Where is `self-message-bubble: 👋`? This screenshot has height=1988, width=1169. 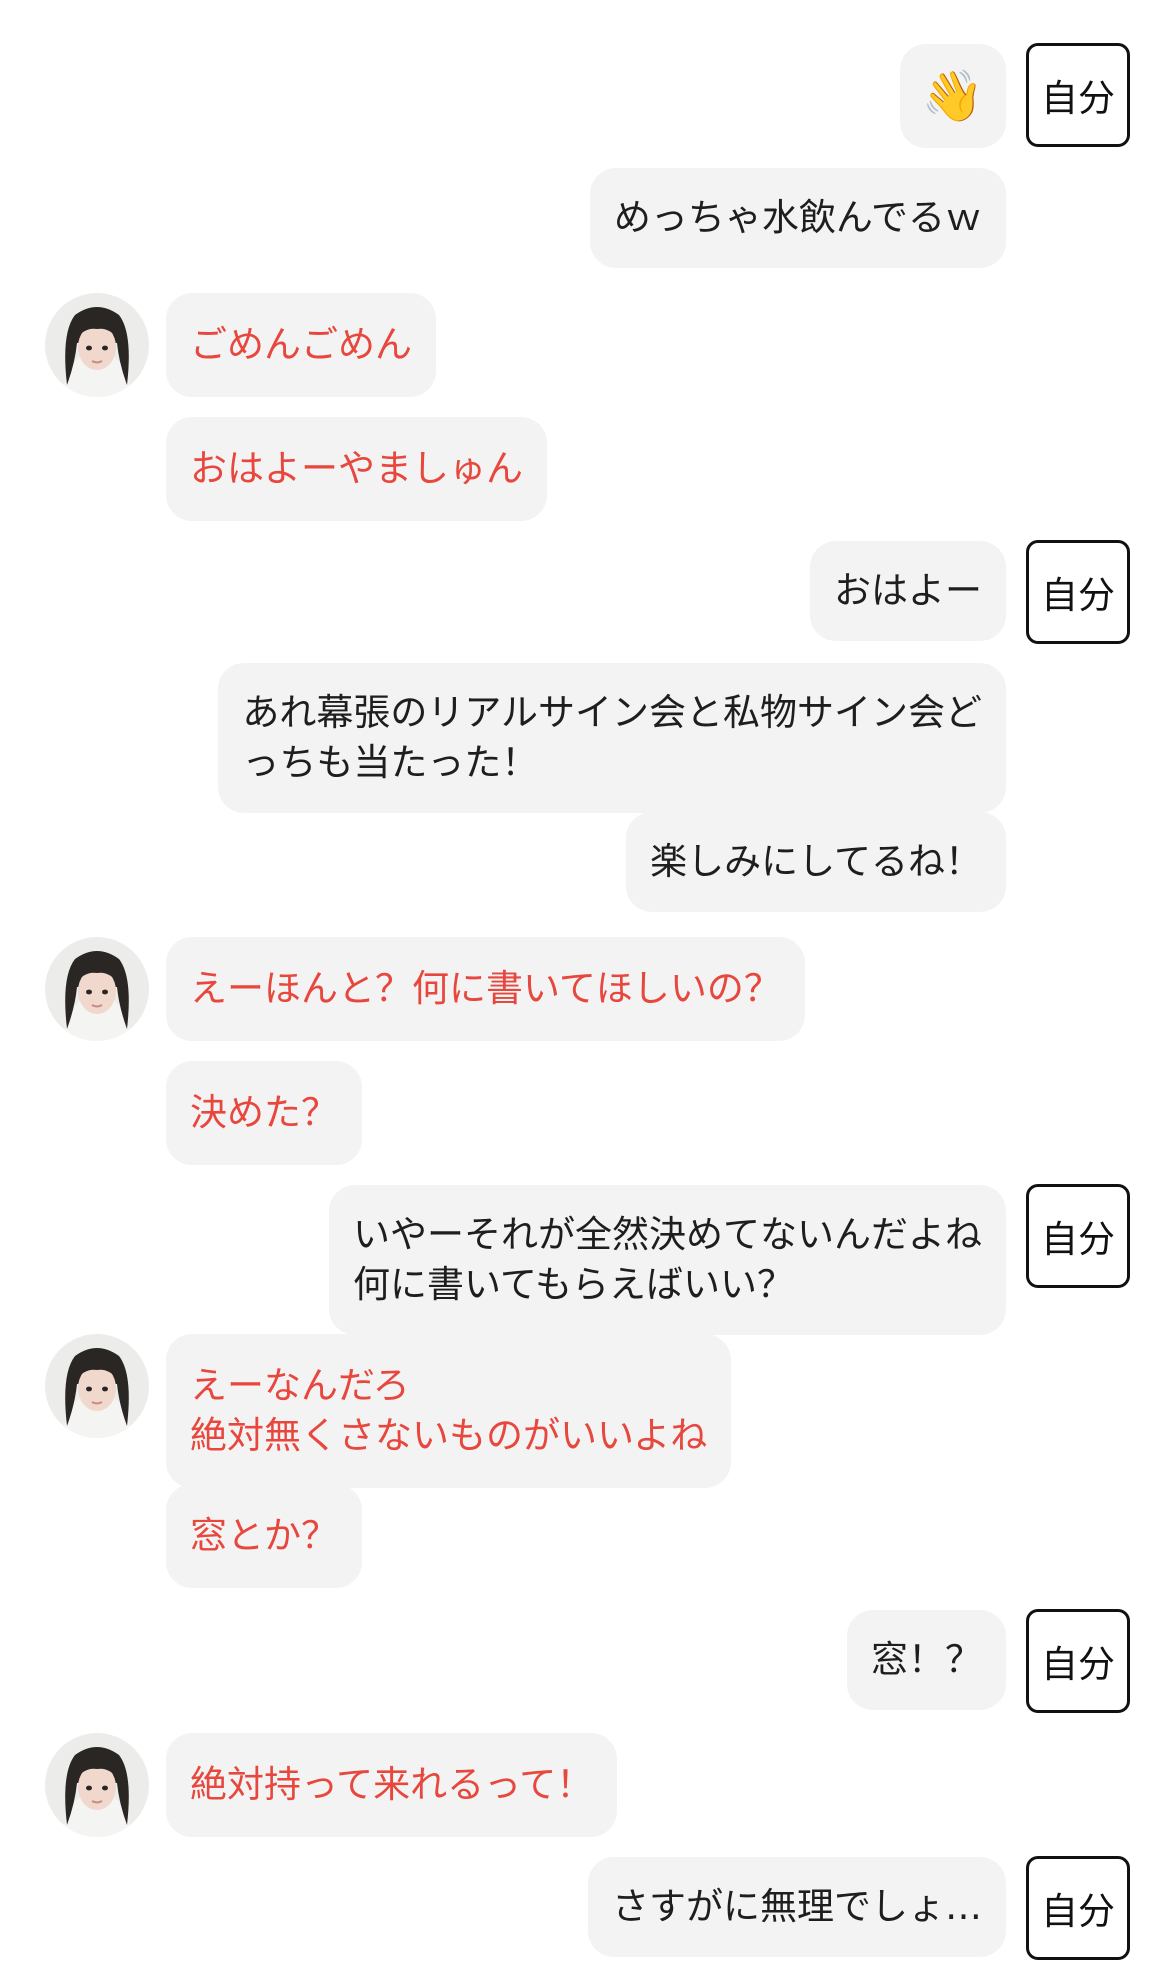
self-message-bubble: 👋 is located at coordinates (952, 96).